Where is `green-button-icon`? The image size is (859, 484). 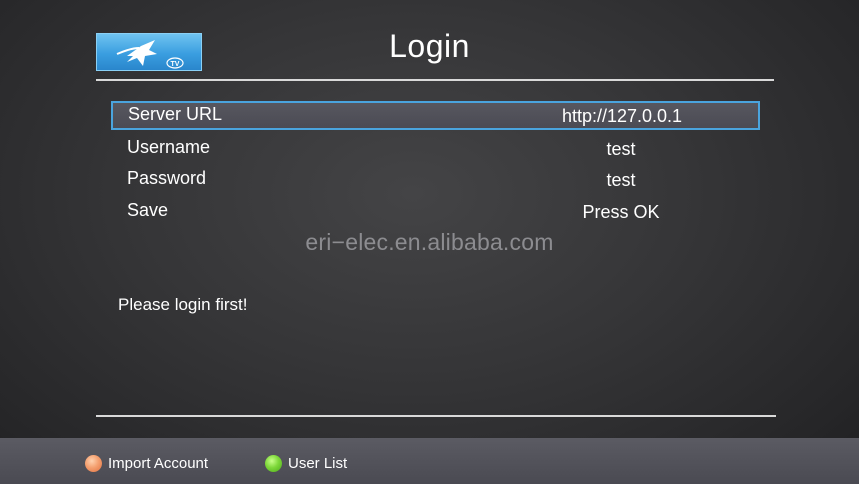
green-button-icon is located at coordinates (273, 463).